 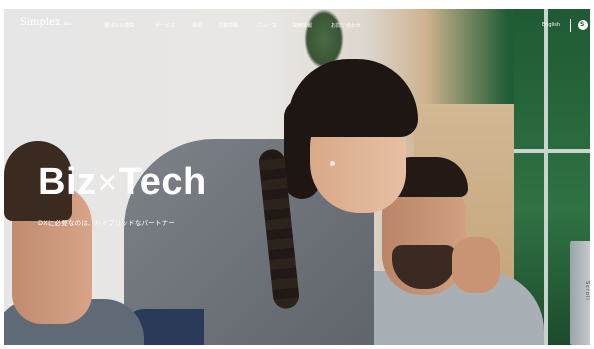 What do you see at coordinates (67, 182) in the screenshot?
I see `hero-title-biz: Biz` at bounding box center [67, 182].